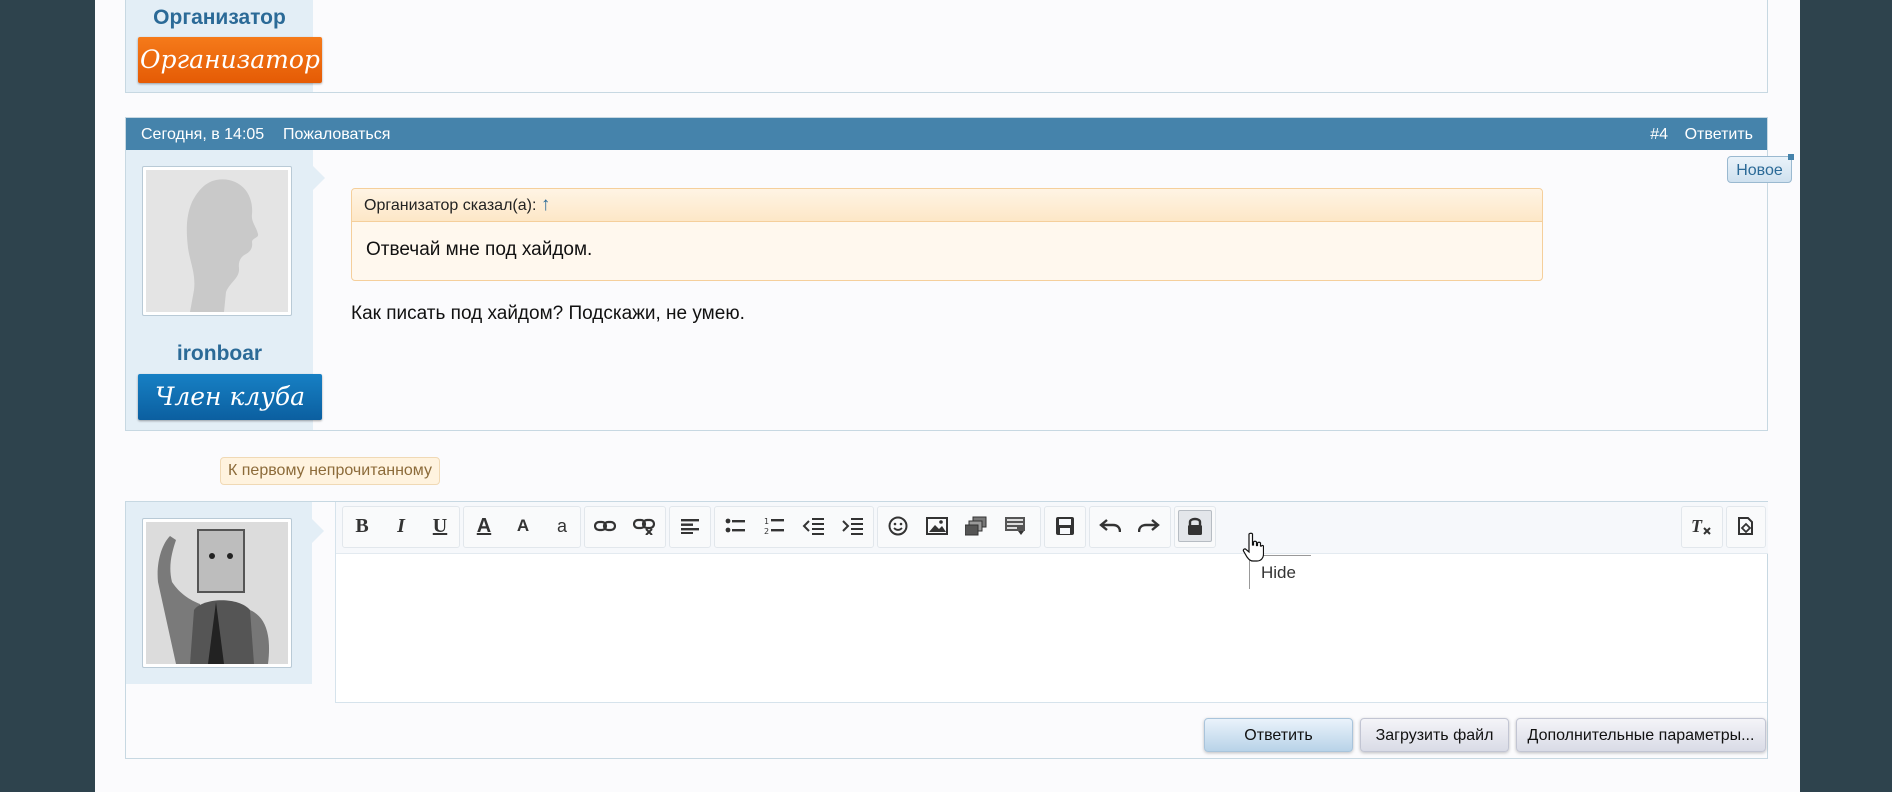 The height and width of the screenshot is (792, 1892). I want to click on font-size-icon: A, so click(523, 526).